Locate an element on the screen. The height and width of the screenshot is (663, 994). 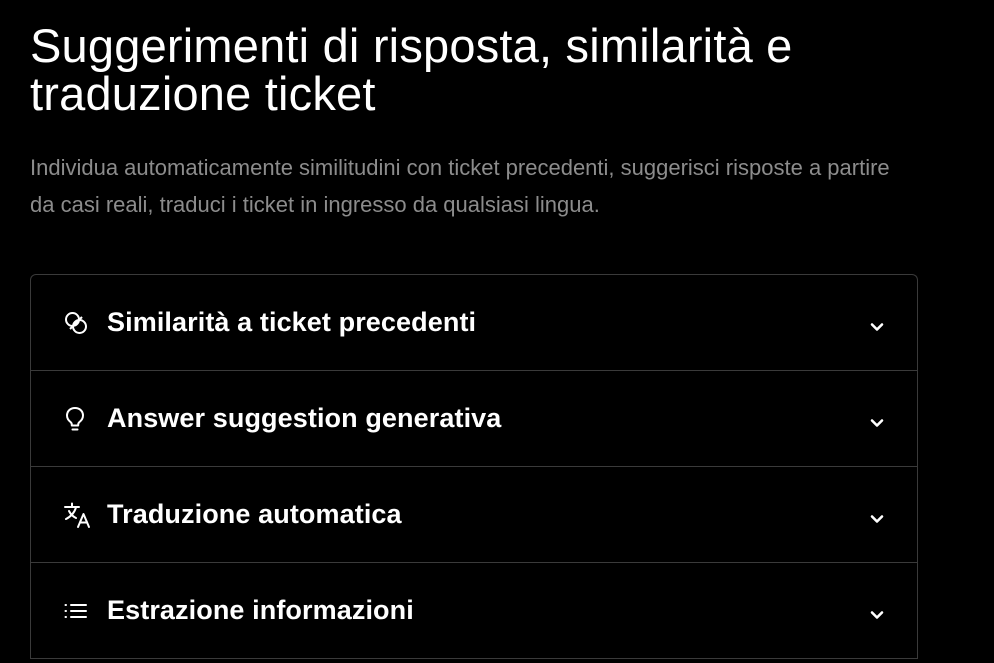
accordion-item-label: Answer suggestion generativa is located at coordinates (304, 418).